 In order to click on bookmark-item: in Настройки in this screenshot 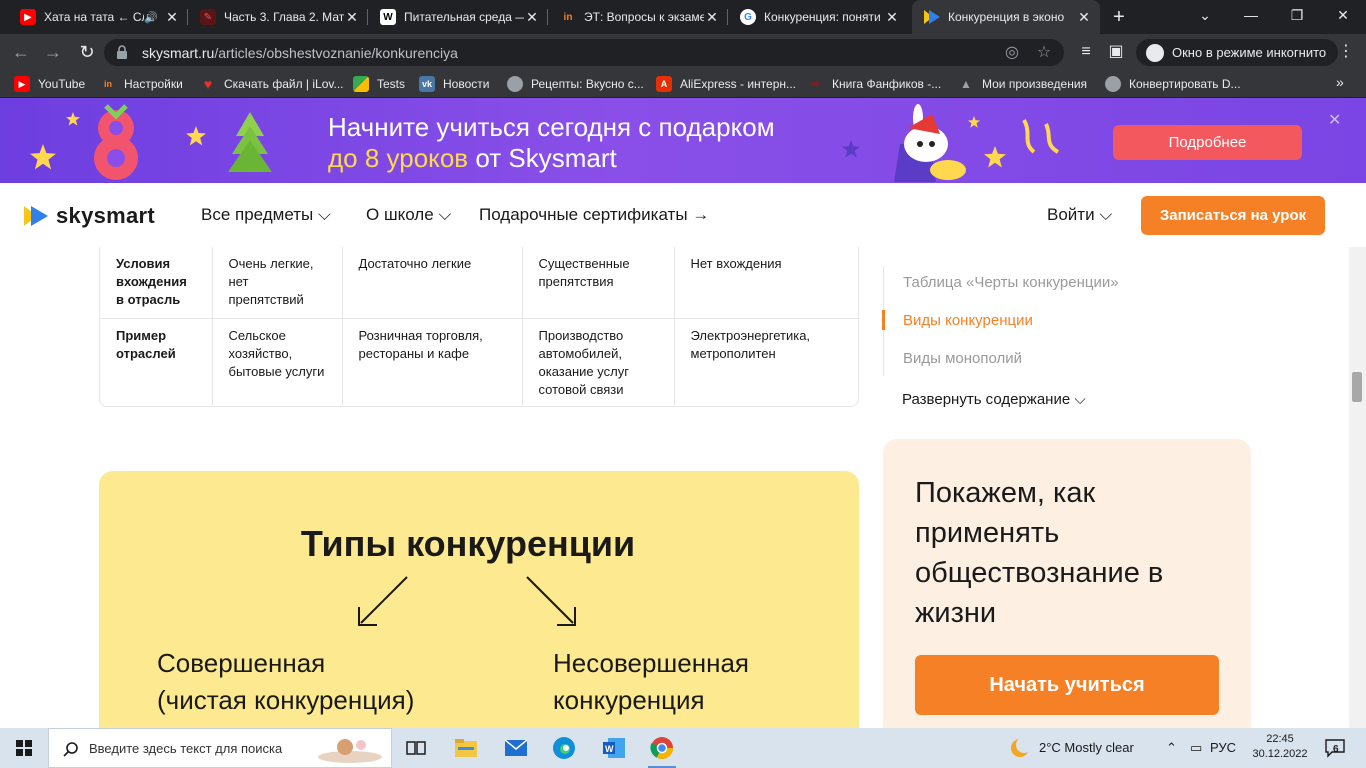, I will do `click(141, 84)`.